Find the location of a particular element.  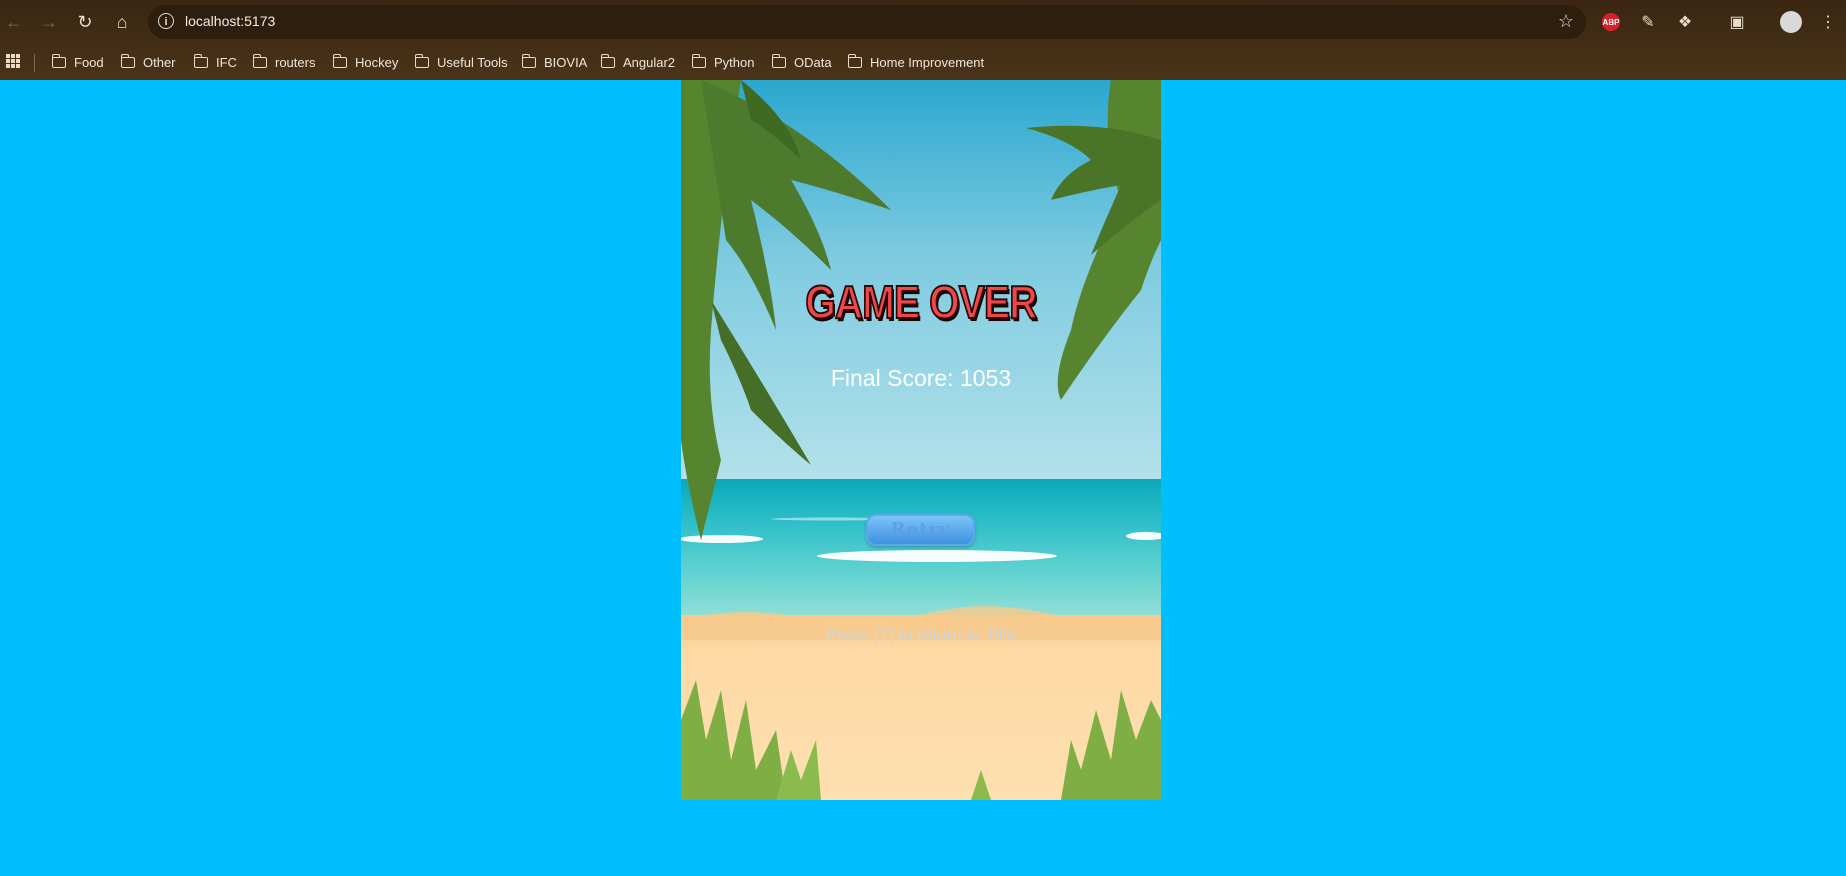

bookmark-folder: Useful Tools is located at coordinates (461, 62).